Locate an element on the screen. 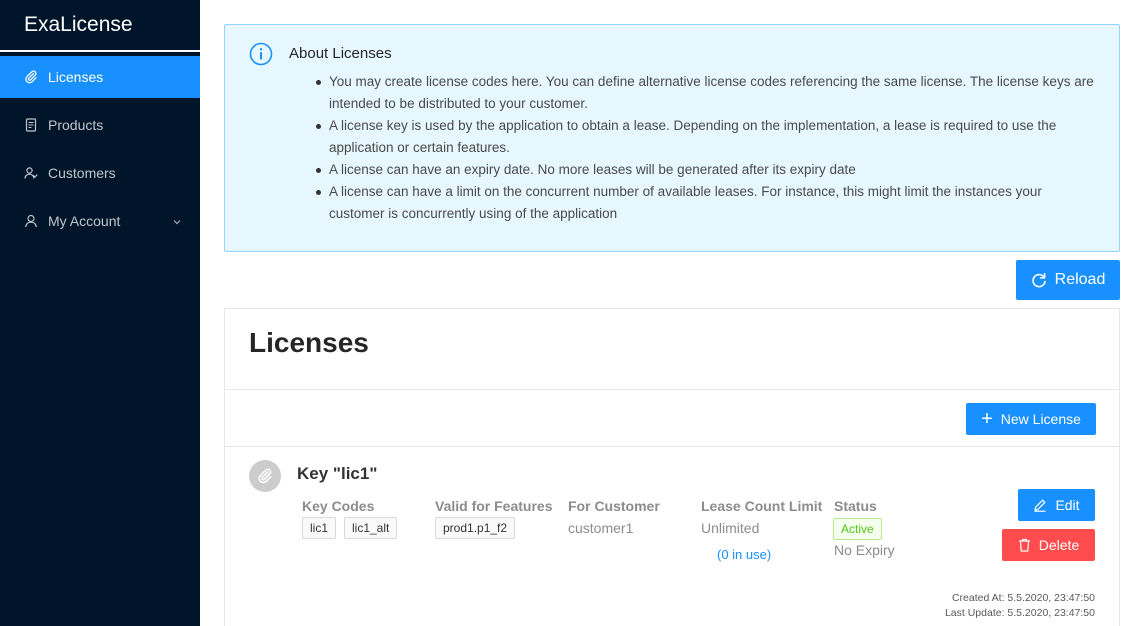 This screenshot has height=626, width=1144. sidebar-item-label: Products is located at coordinates (76, 125).